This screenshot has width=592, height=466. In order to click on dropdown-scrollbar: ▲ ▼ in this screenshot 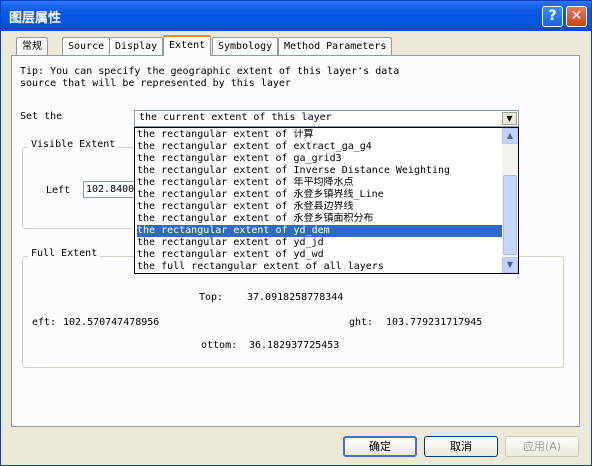, I will do `click(510, 200)`.